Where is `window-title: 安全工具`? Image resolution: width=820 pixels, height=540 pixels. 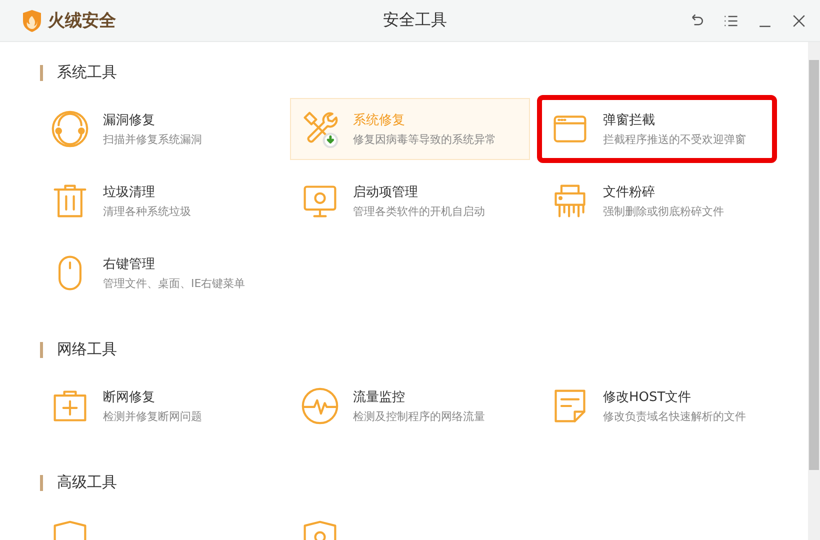 window-title: 安全工具 is located at coordinates (415, 20).